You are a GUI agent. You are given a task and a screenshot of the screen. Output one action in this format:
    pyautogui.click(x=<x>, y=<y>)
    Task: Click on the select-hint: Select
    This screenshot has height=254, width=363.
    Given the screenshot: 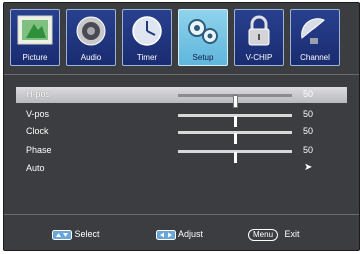 What is the action you would take?
    pyautogui.click(x=76, y=234)
    